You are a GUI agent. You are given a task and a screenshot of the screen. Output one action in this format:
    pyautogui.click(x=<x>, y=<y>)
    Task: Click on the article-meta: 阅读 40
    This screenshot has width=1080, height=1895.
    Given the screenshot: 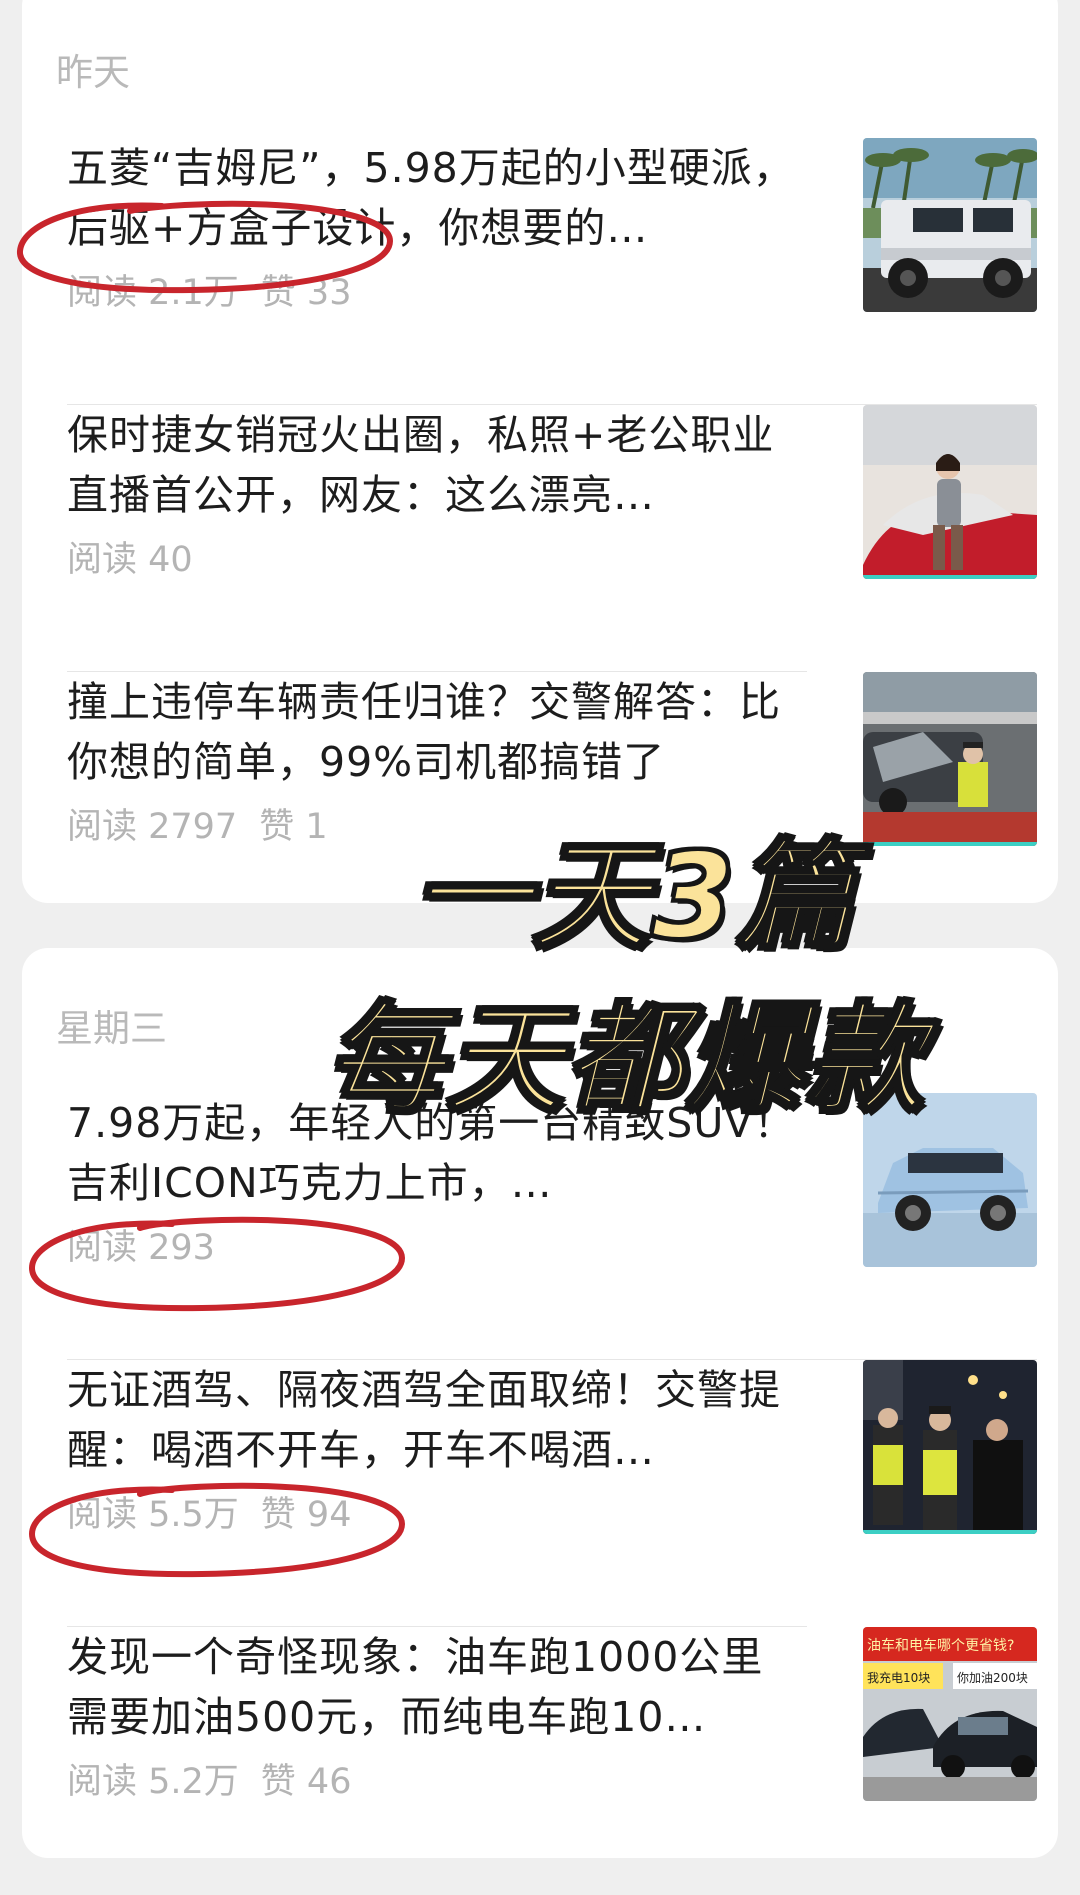 What is the action you would take?
    pyautogui.click(x=141, y=556)
    